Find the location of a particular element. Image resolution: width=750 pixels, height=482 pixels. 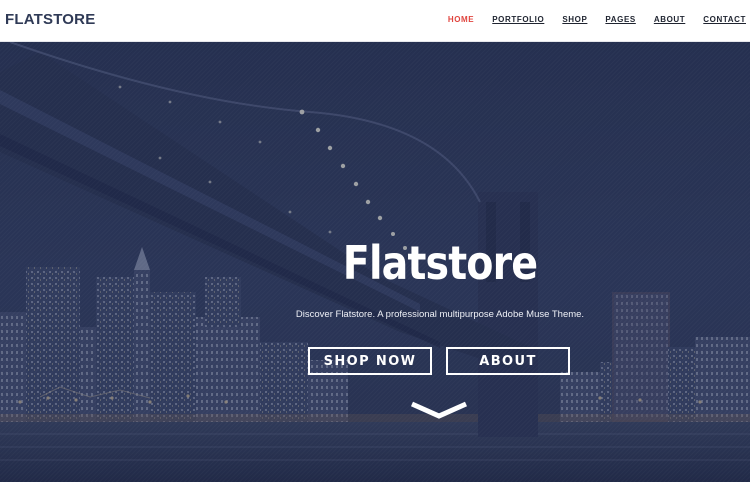

nav-portfolio: PORTFOLIO is located at coordinates (518, 19).